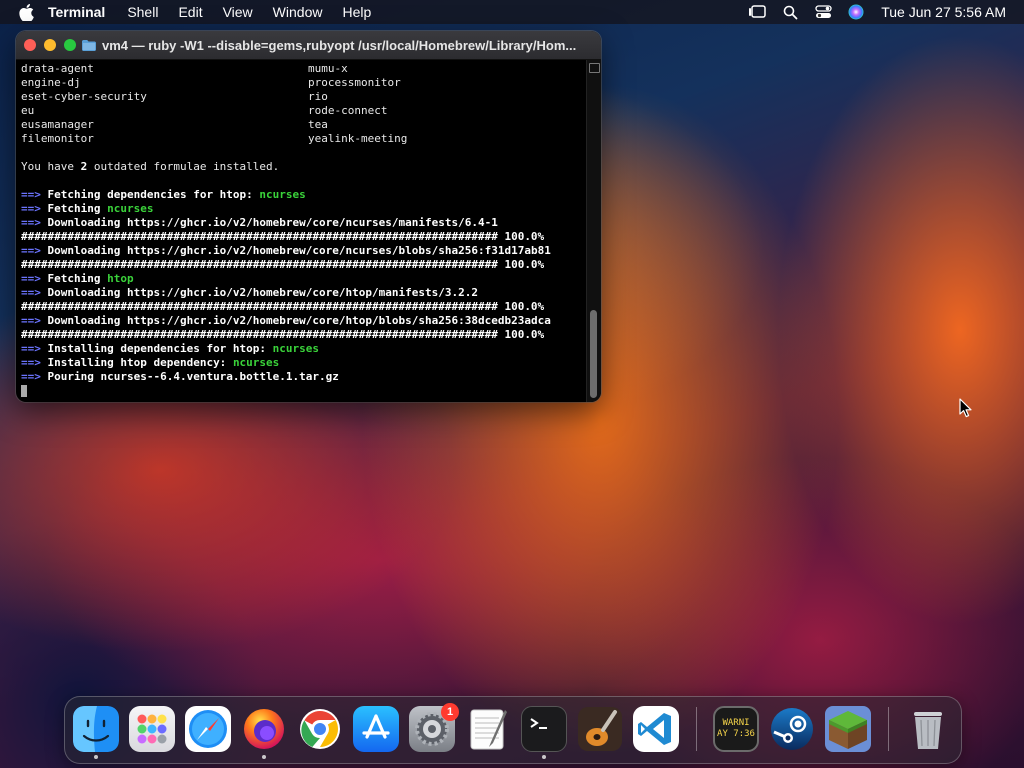 The width and height of the screenshot is (1024, 768). Describe the element at coordinates (593, 354) in the screenshot. I see `scrollbar-thumb` at that location.